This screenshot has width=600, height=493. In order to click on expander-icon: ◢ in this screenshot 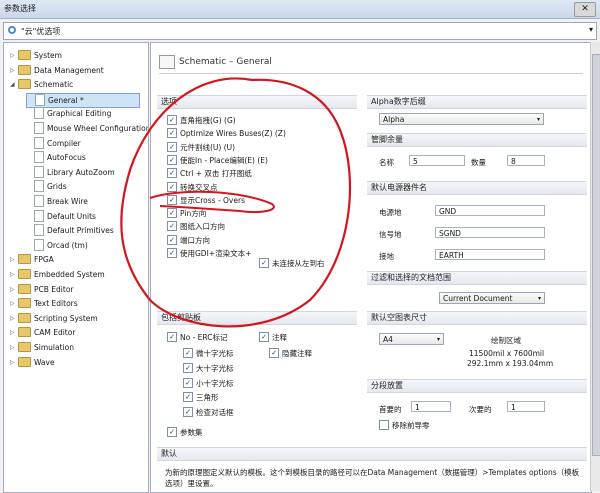, I will do `click(14, 84)`.